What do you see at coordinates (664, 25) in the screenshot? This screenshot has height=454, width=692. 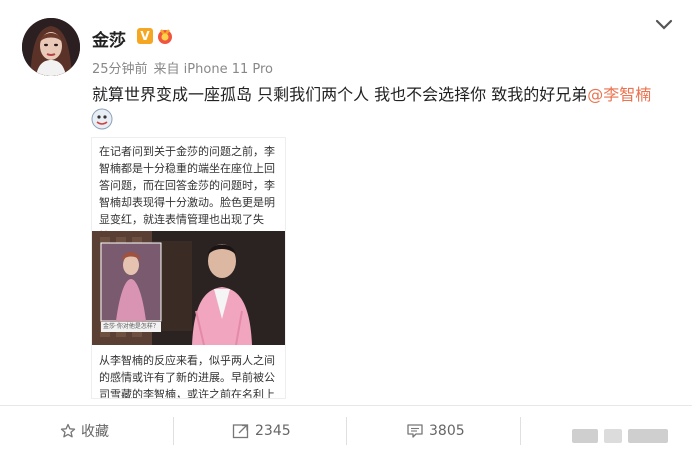 I see `chevron-down-icon` at bounding box center [664, 25].